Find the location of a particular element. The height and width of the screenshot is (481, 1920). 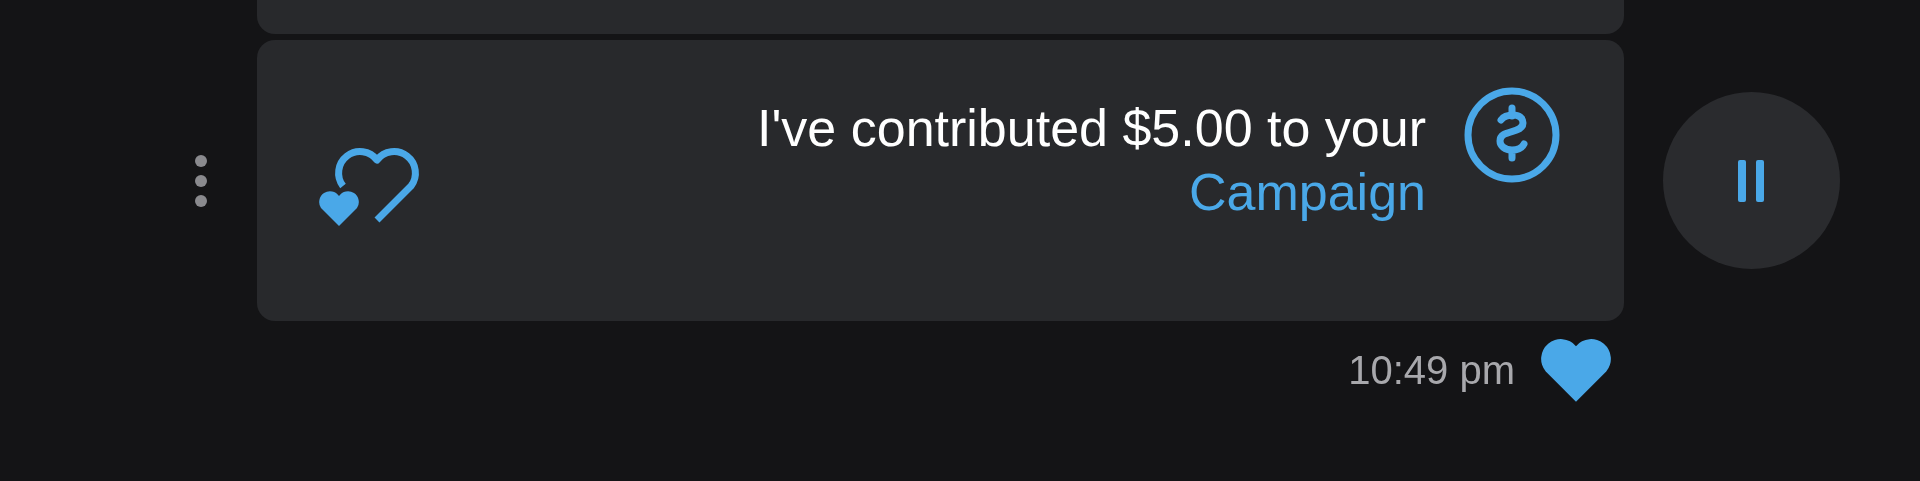

campaign-link: Campaign is located at coordinates (1307, 192).